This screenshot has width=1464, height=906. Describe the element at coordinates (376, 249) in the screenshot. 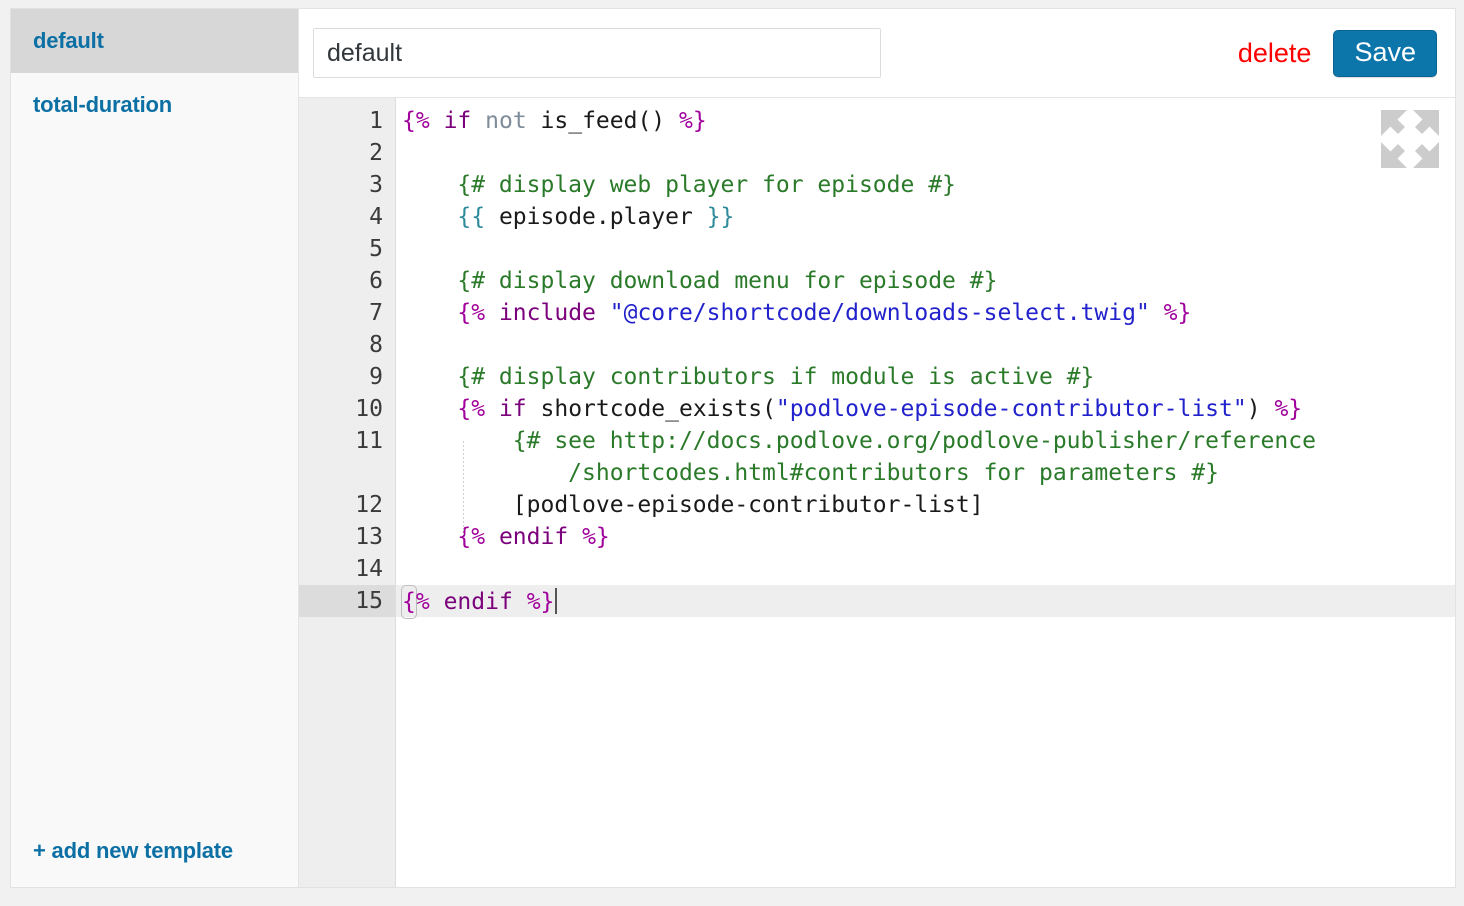

I see `line-number: 5` at that location.